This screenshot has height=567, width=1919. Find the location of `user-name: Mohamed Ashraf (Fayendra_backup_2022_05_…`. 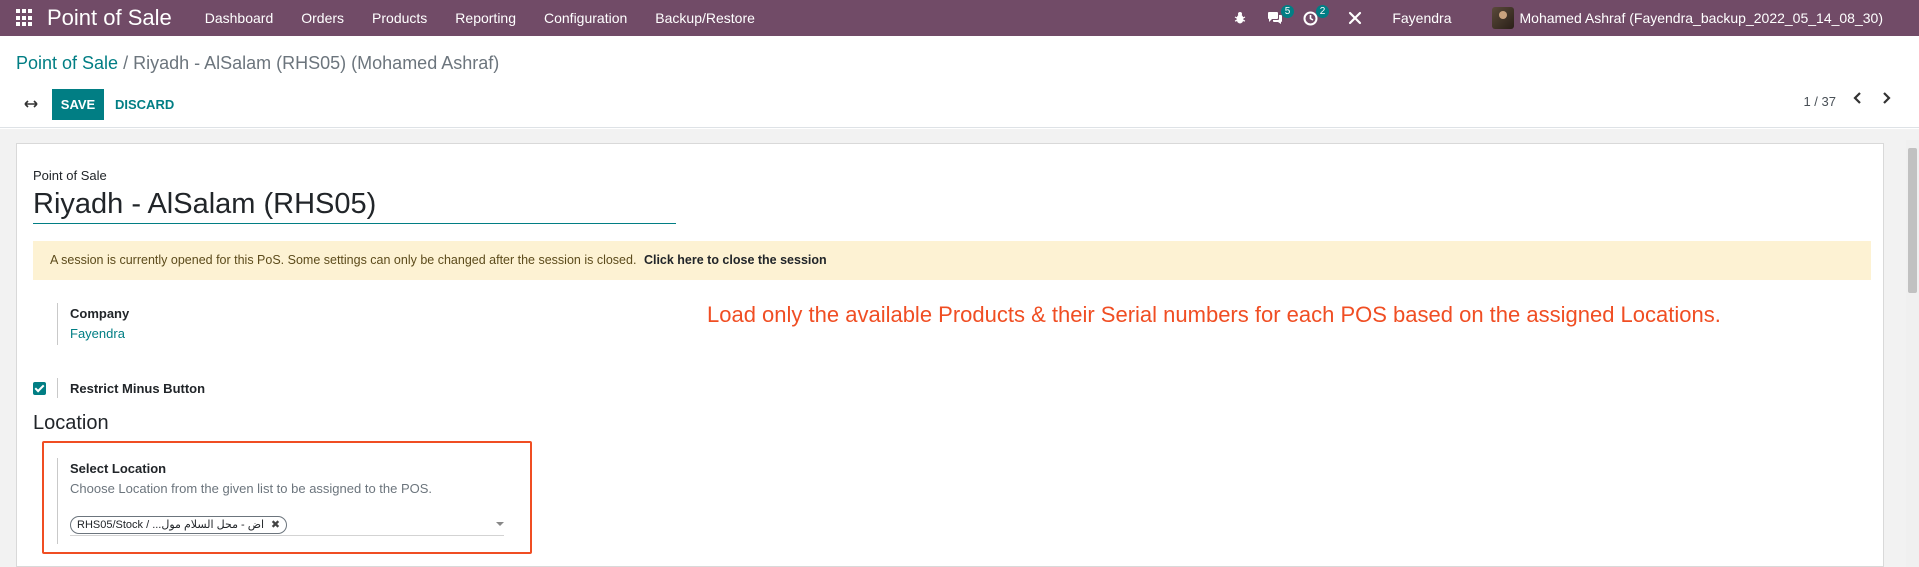

user-name: Mohamed Ashraf (Fayendra_backup_2022_05_… is located at coordinates (1701, 18).